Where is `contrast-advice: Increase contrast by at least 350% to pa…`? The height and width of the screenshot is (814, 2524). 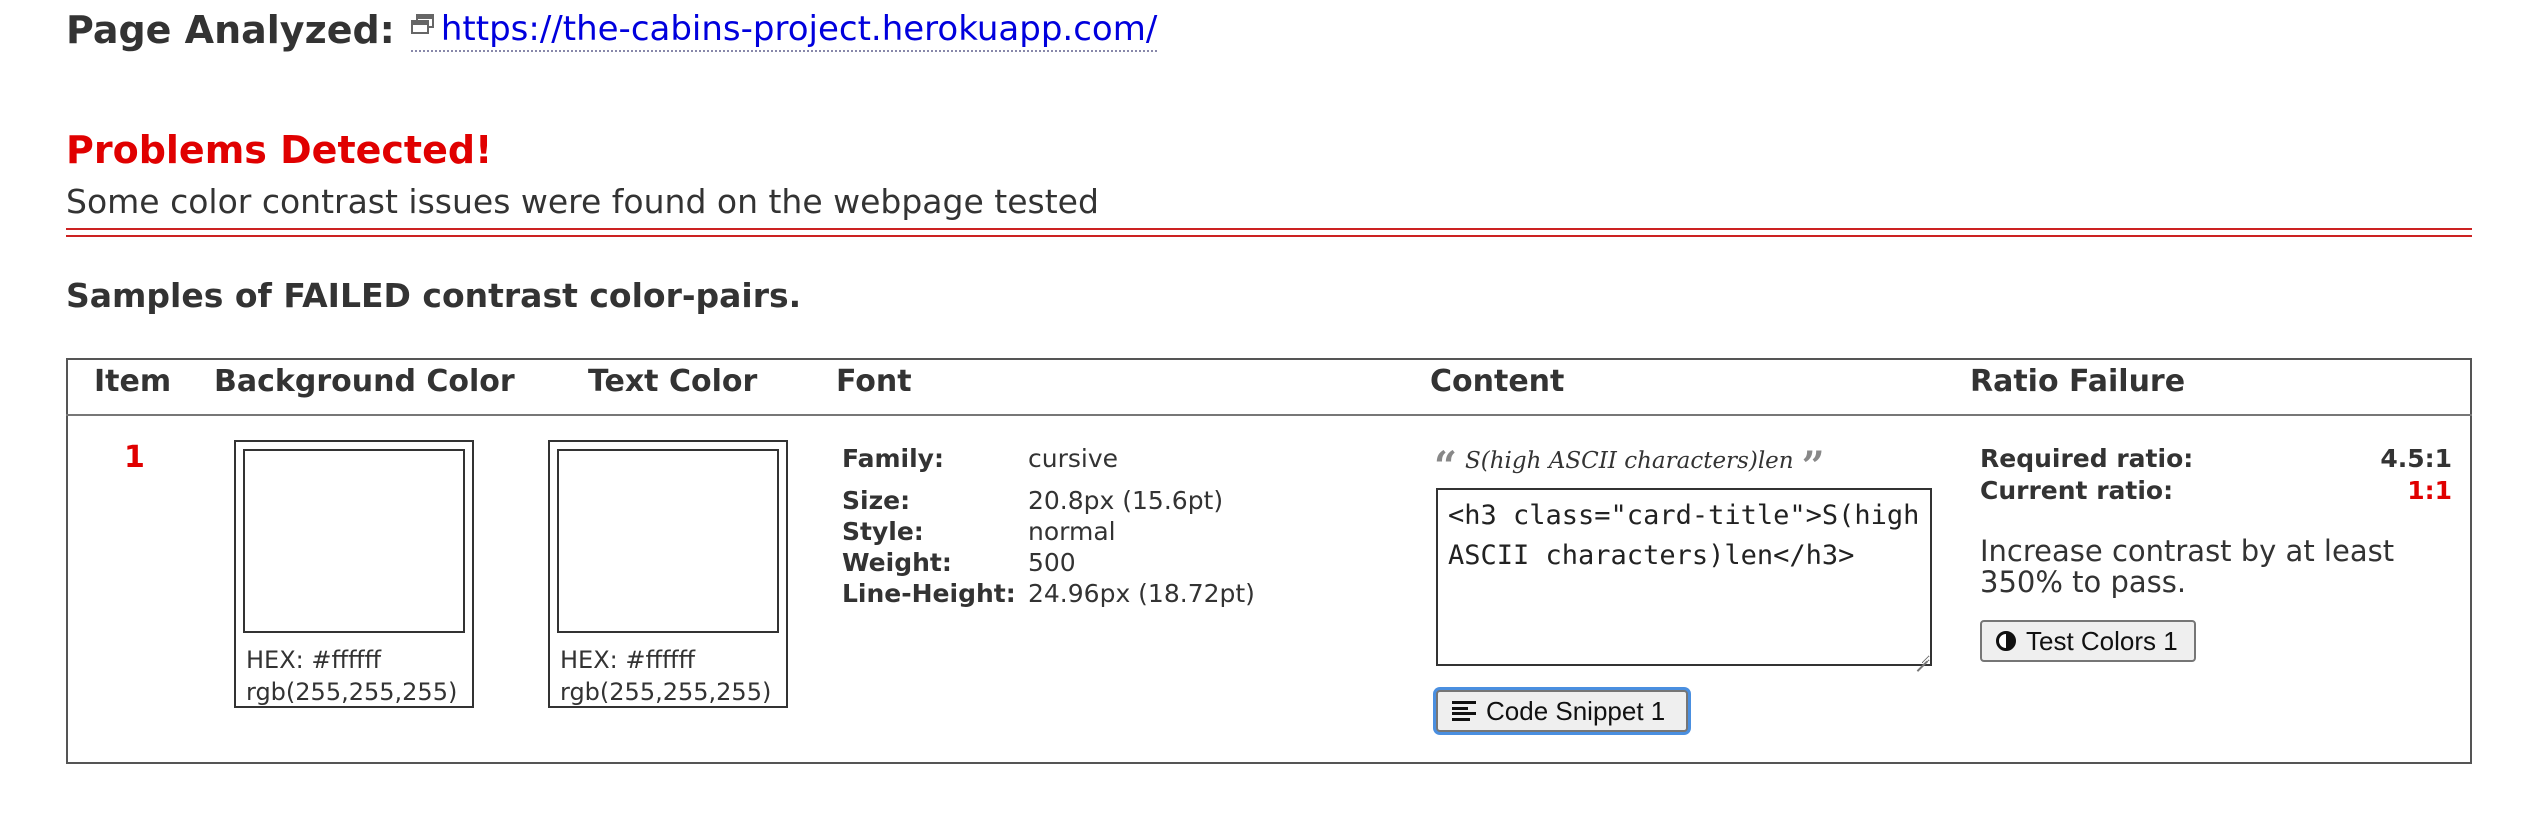 contrast-advice: Increase contrast by at least 350% to pa… is located at coordinates (2187, 566).